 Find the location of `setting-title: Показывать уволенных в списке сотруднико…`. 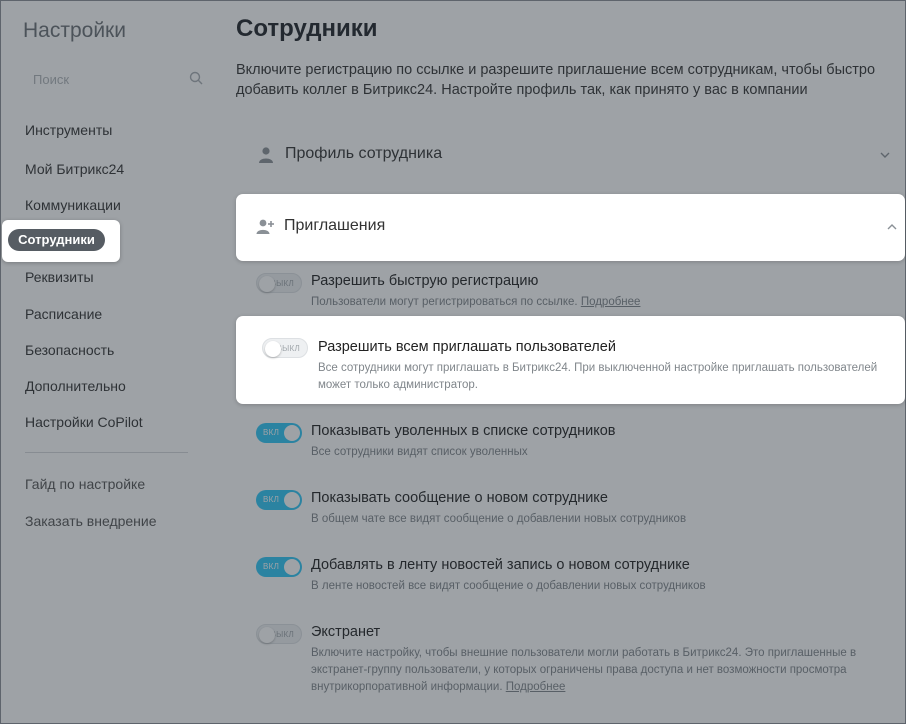

setting-title: Показывать уволенных в списке сотруднико… is located at coordinates (463, 431).